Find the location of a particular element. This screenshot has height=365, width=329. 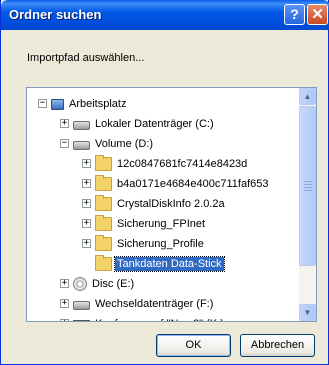

tree-item-label: Wechseldatenträger (F:) is located at coordinates (154, 304).